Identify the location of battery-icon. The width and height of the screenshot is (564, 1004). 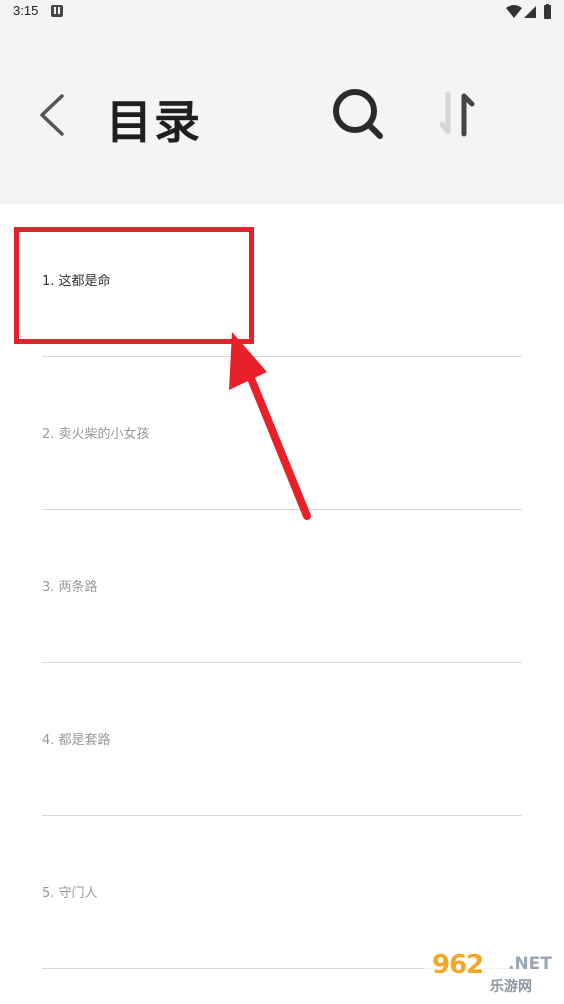
(547, 12).